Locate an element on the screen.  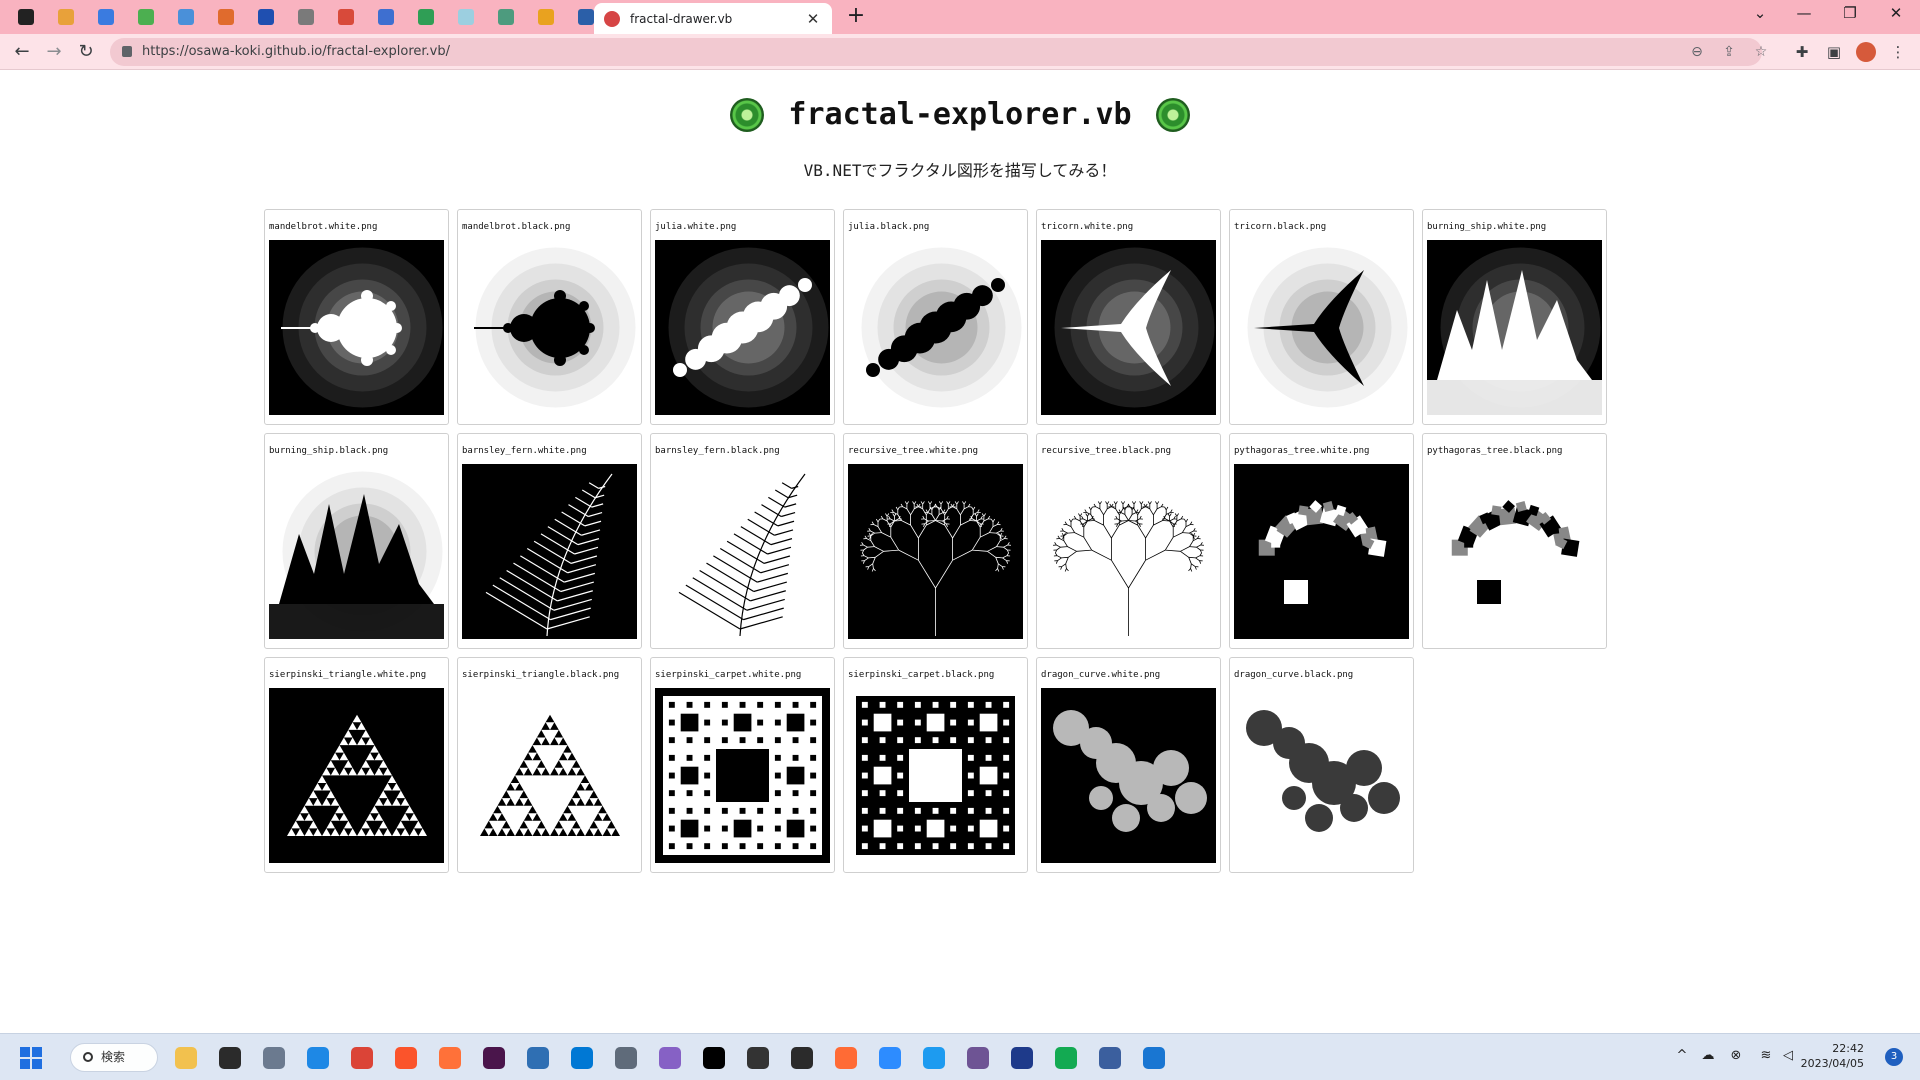
taskbar-app-11-icon is located at coordinates (626, 1058).